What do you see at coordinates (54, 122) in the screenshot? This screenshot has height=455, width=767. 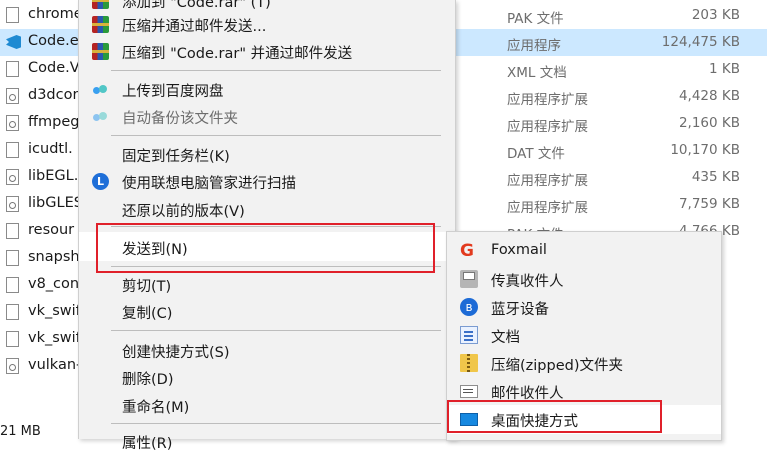 I see `file-name: ffmpeg` at bounding box center [54, 122].